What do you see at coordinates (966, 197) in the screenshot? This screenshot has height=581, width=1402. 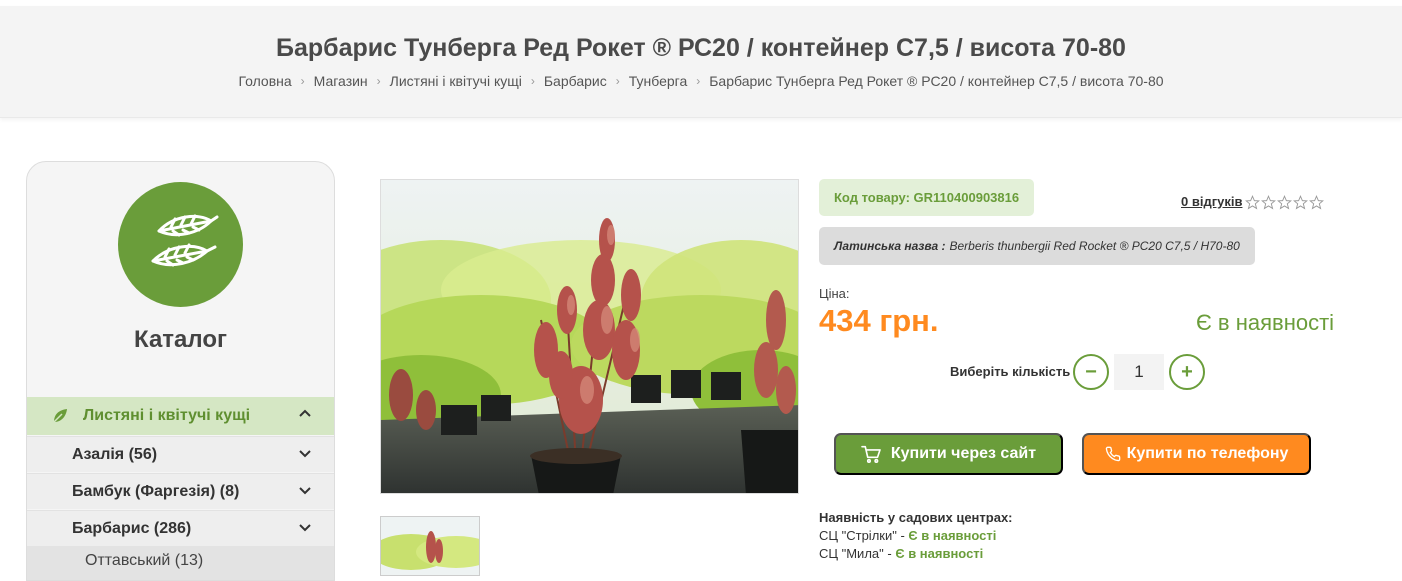 I see `sku-value: GR110400903816` at bounding box center [966, 197].